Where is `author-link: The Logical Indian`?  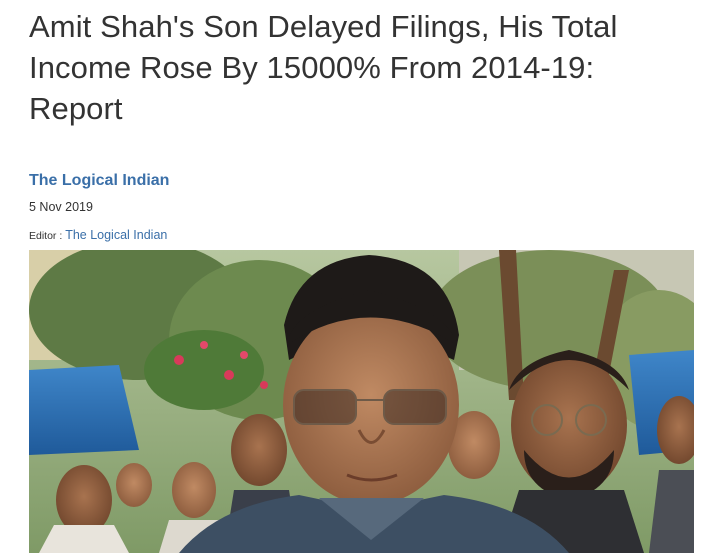
author-link: The Logical Indian is located at coordinates (99, 181).